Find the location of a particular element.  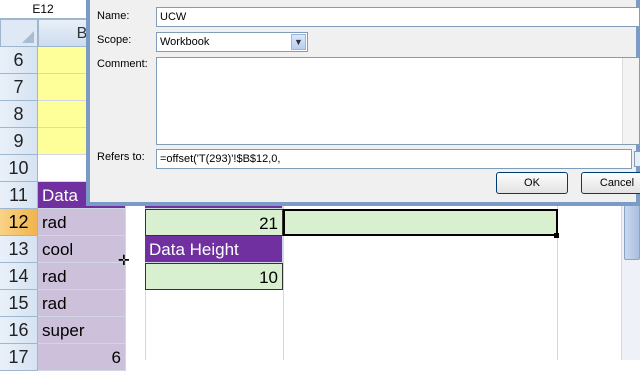

select-all-button is located at coordinates (19, 33).